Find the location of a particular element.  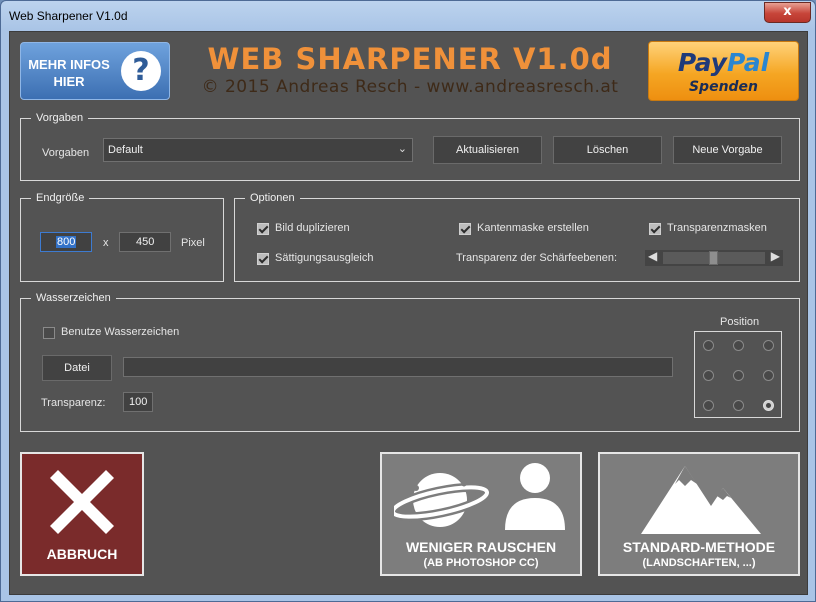

slider-left-arrow-icon: ◀ is located at coordinates (652, 256).